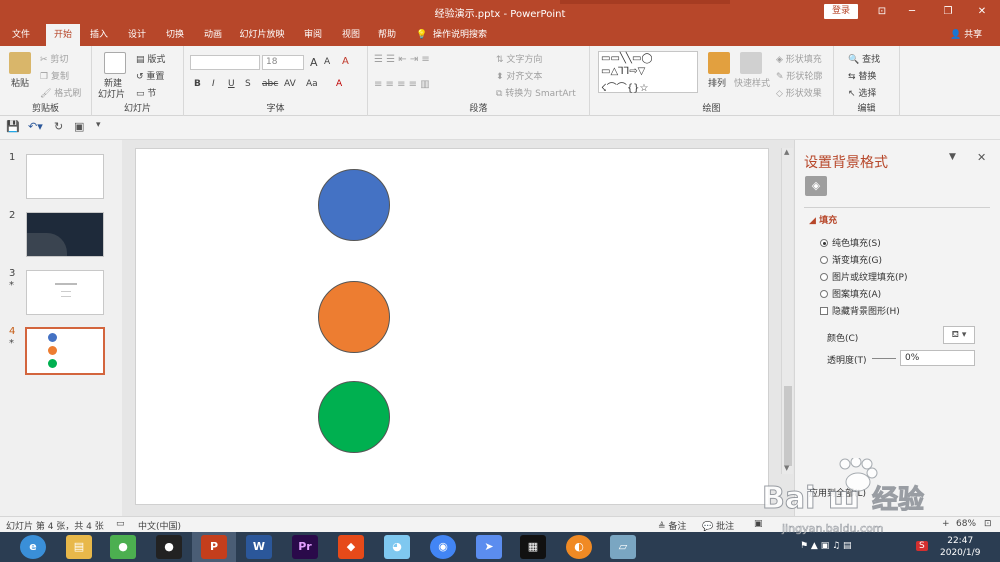 The height and width of the screenshot is (562, 1000). Describe the element at coordinates (959, 335) in the screenshot. I see `color-picker-button: ⛾ ▾` at that location.